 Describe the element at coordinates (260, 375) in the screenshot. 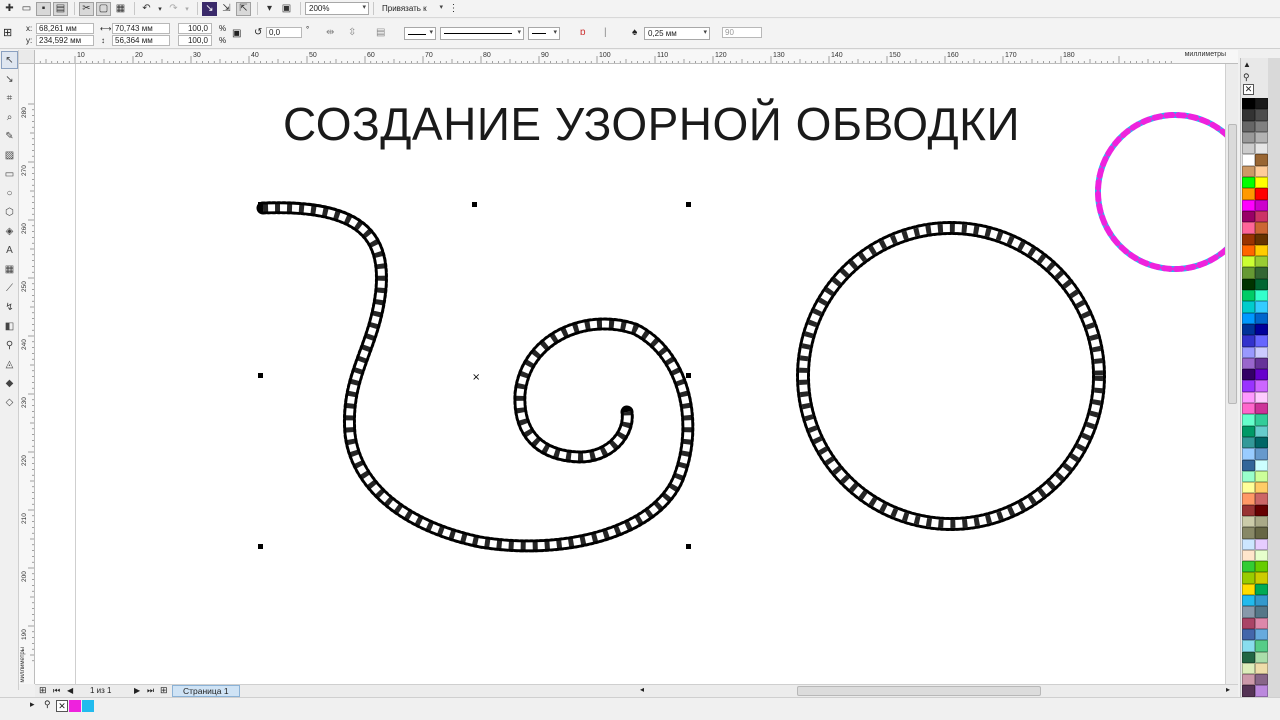

I see `selection-handle-middle-left` at that location.